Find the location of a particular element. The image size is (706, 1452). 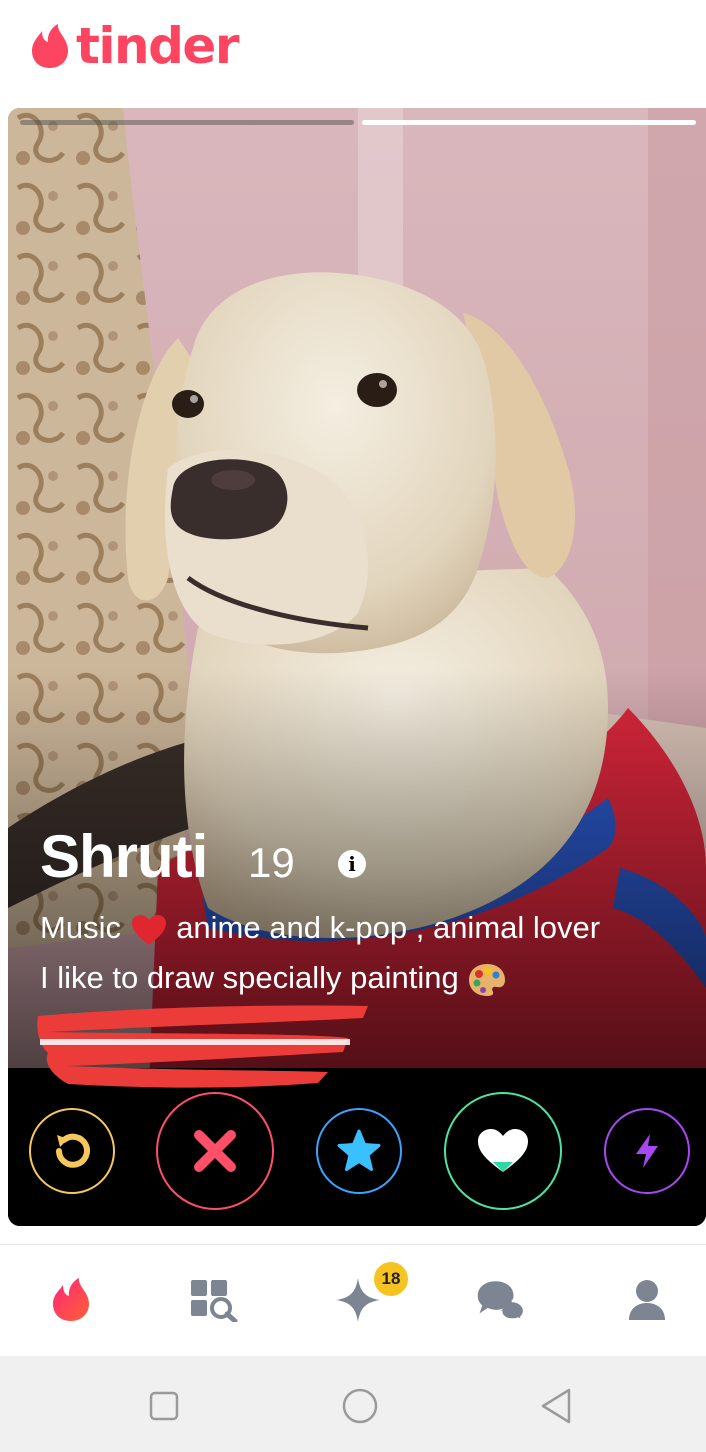

system-navigation-bar is located at coordinates (353, 1404).